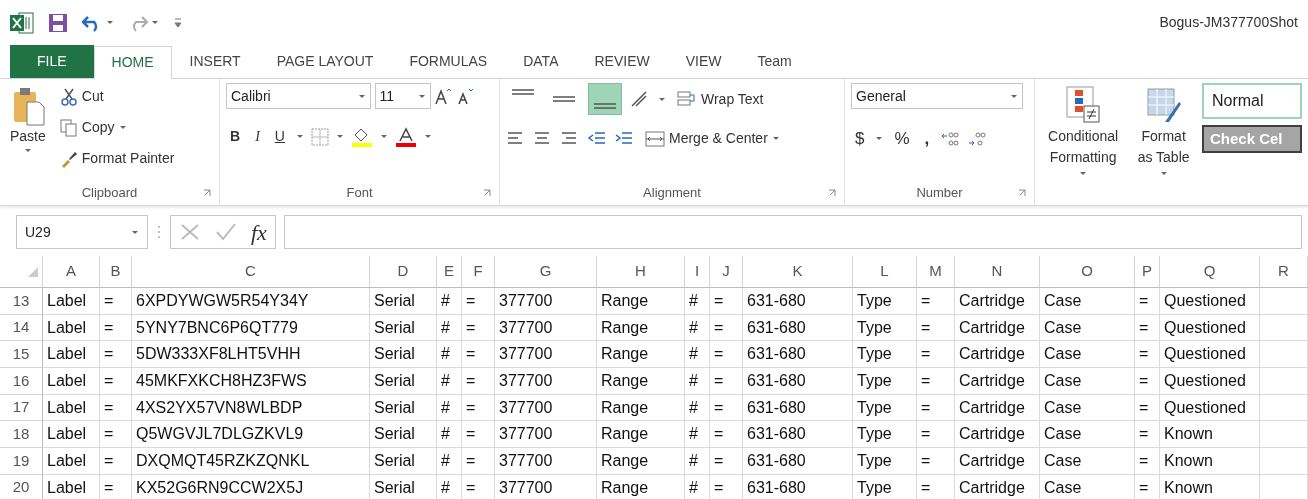  What do you see at coordinates (1163, 132) in the screenshot?
I see `format-as-table-button: Format as Table` at bounding box center [1163, 132].